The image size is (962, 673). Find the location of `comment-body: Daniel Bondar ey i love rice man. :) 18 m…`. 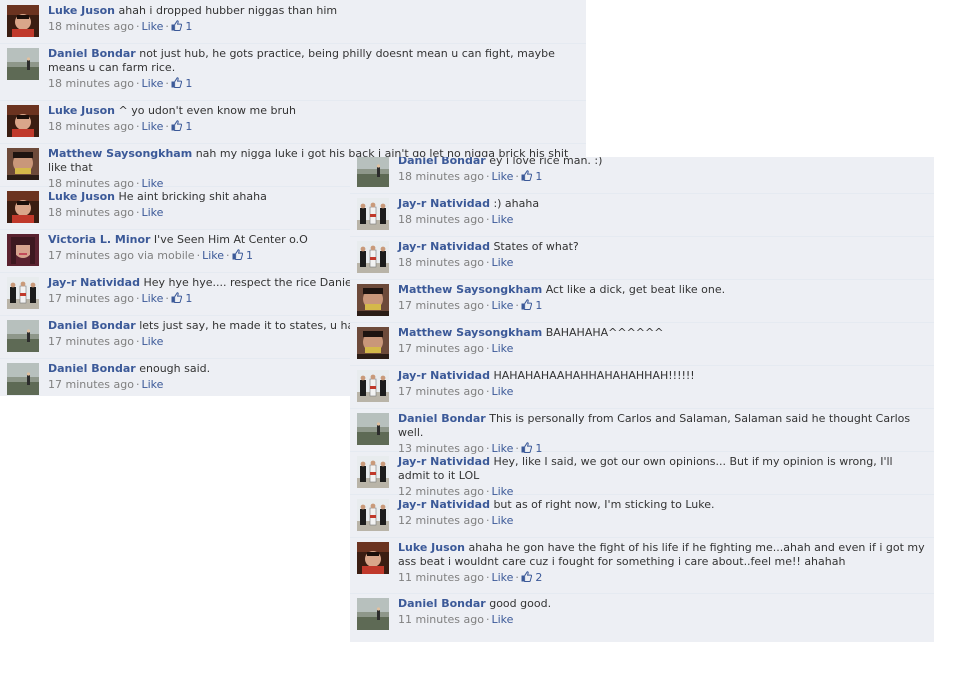

comment-body: Daniel Bondar ey i love rice man. :) 18 m… is located at coordinates (662, 170).